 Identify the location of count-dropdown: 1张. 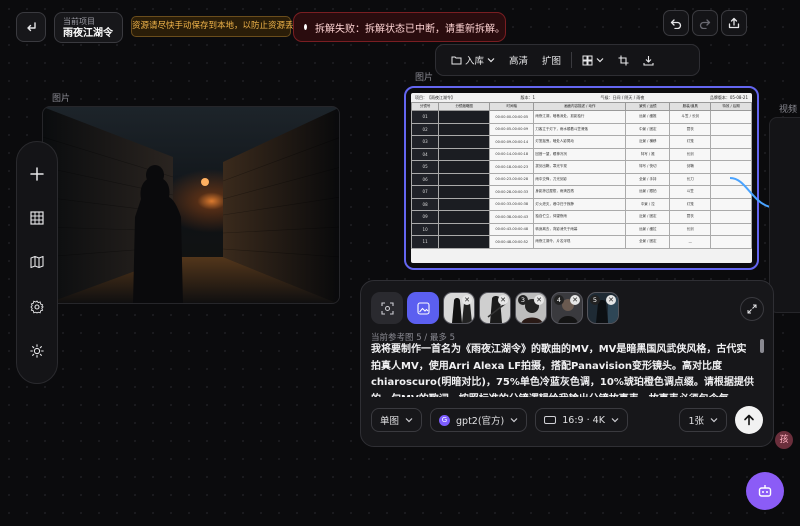
(703, 420).